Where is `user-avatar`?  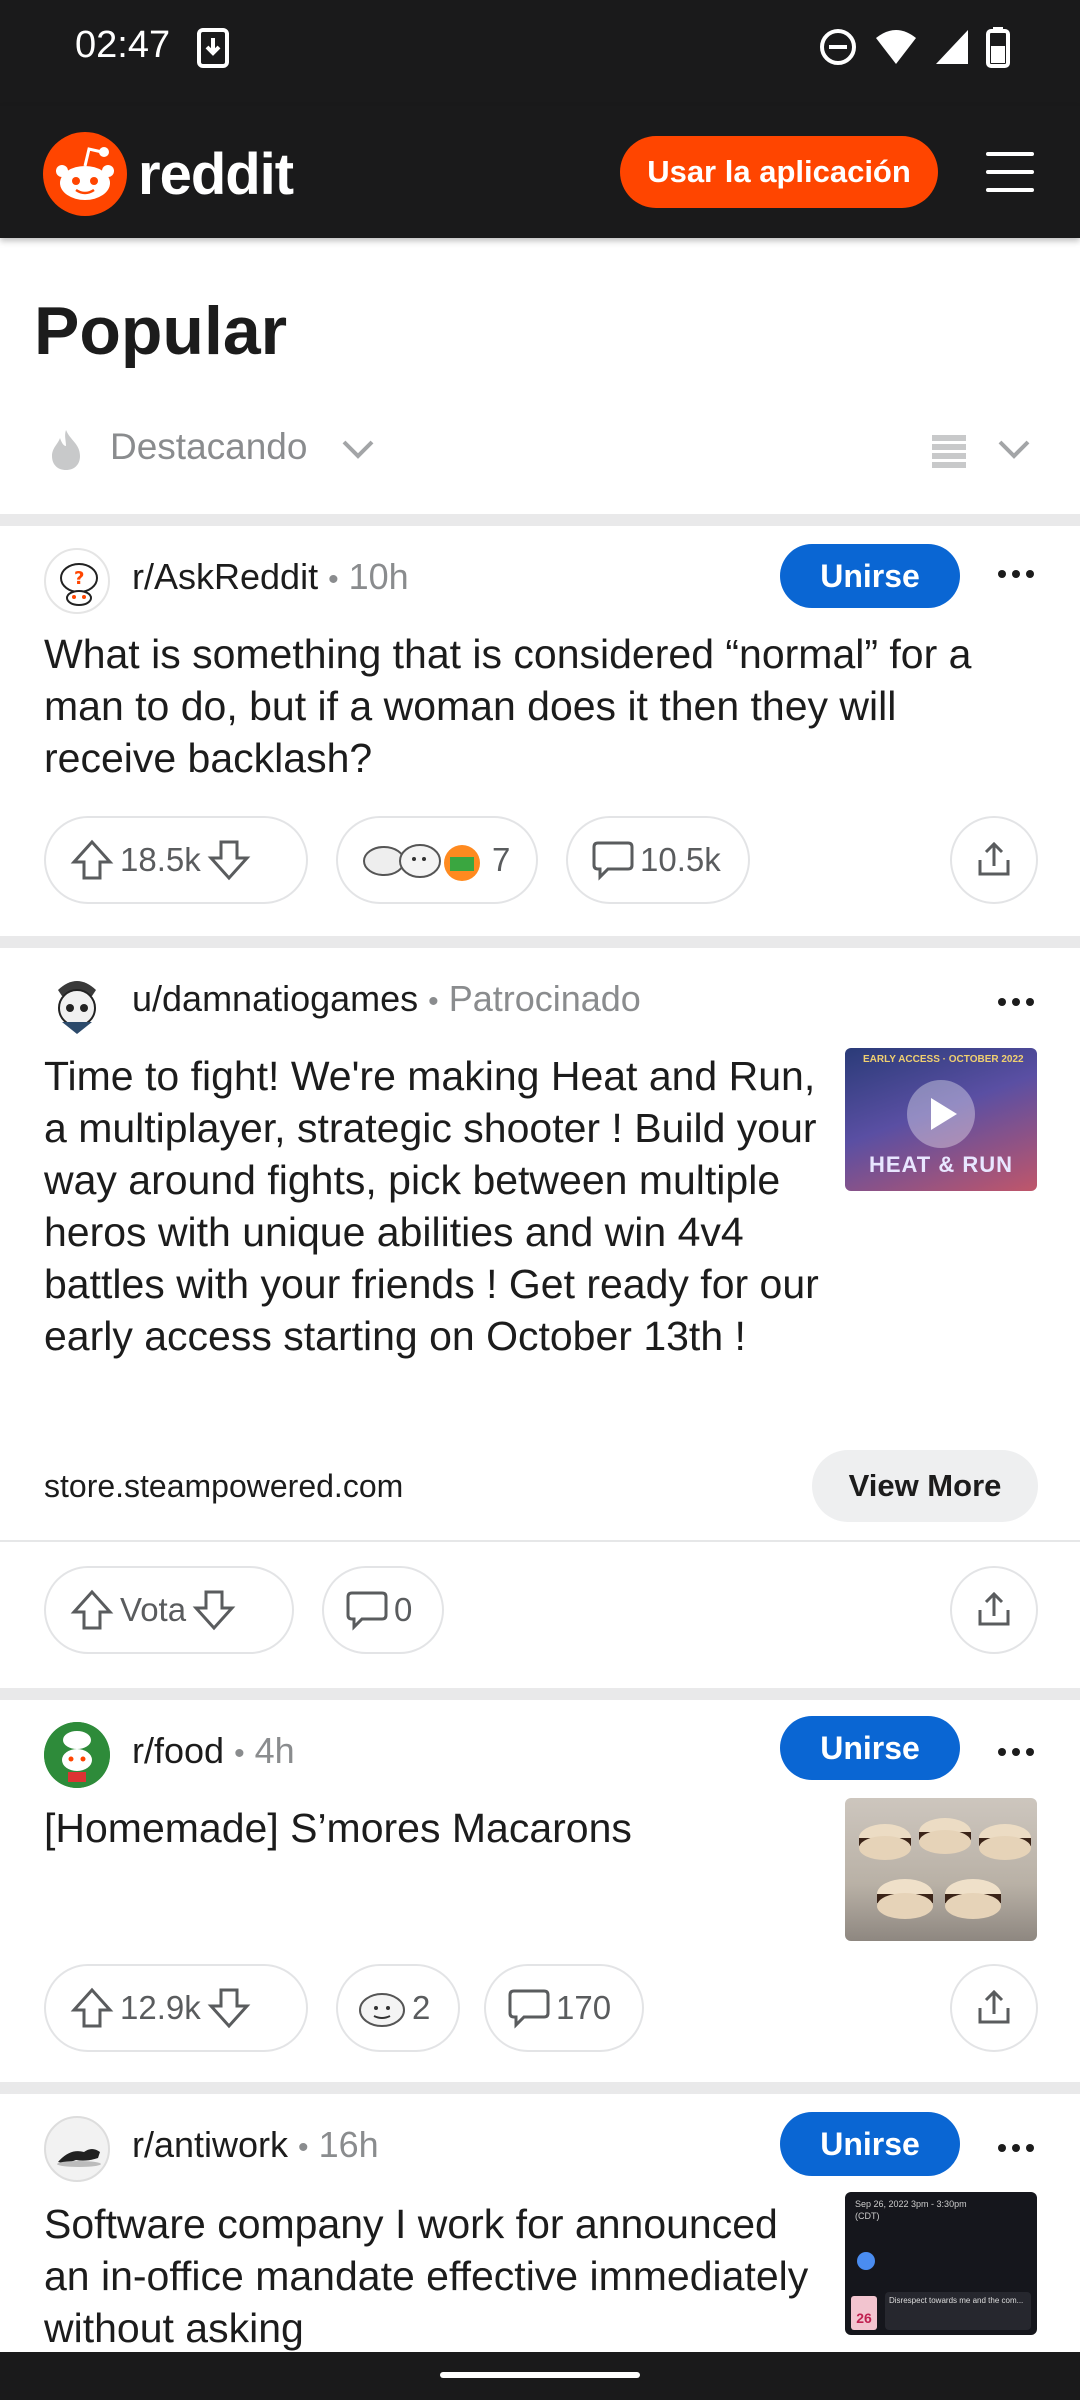
user-avatar is located at coordinates (77, 1003).